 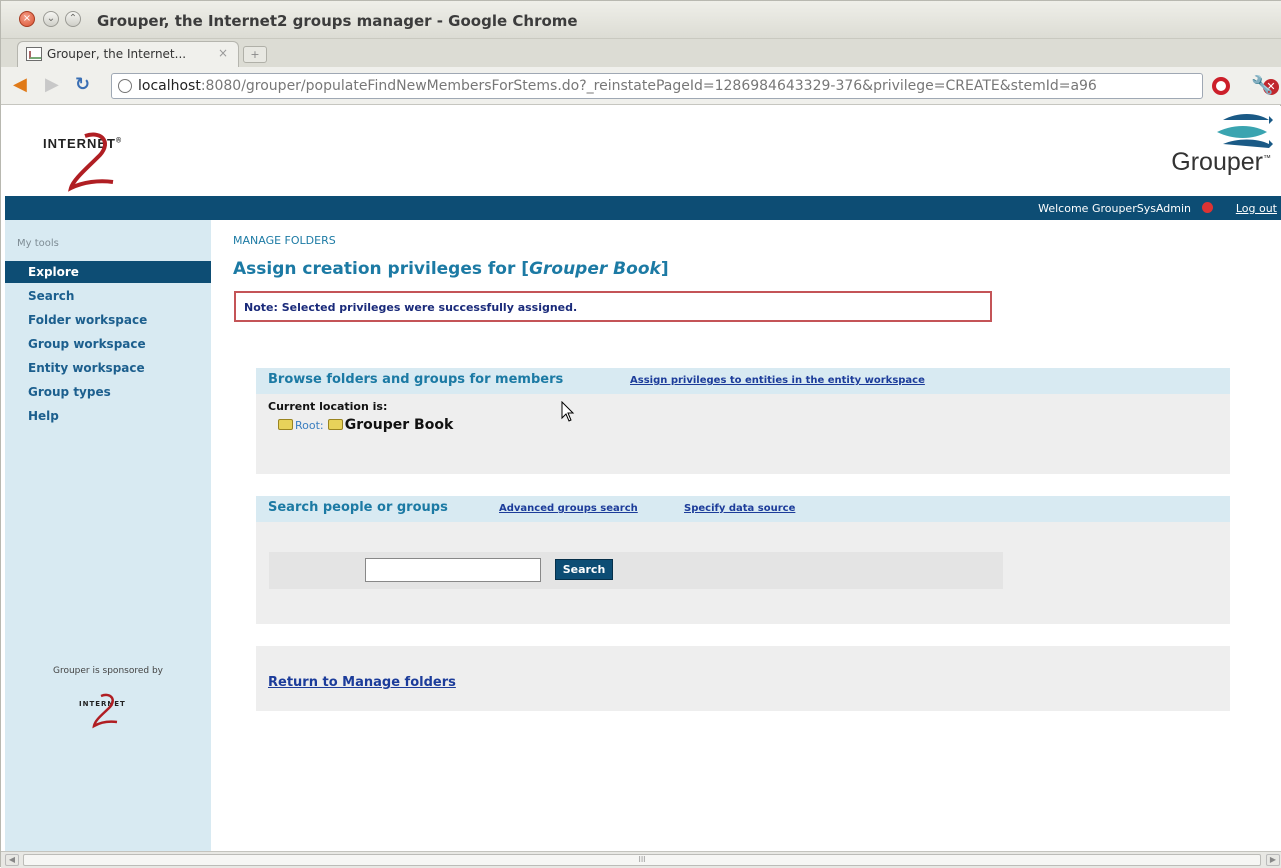 I want to click on logout-icon, so click(x=1207, y=207).